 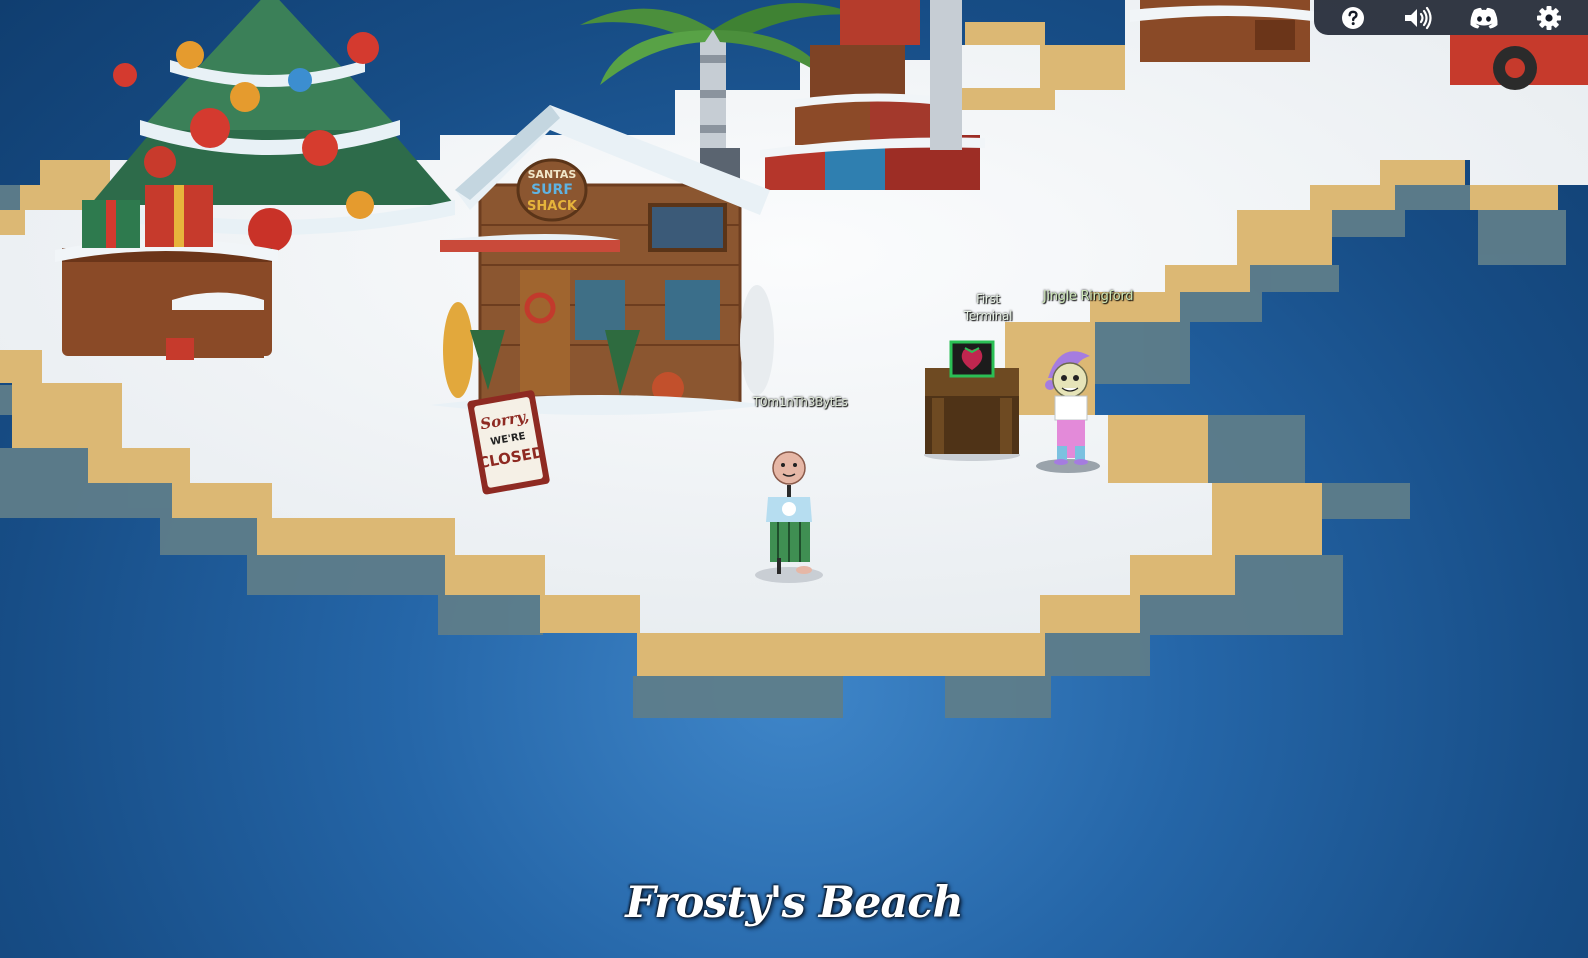 I want to click on npc-name-label: Jingle Ringford, so click(x=1088, y=296).